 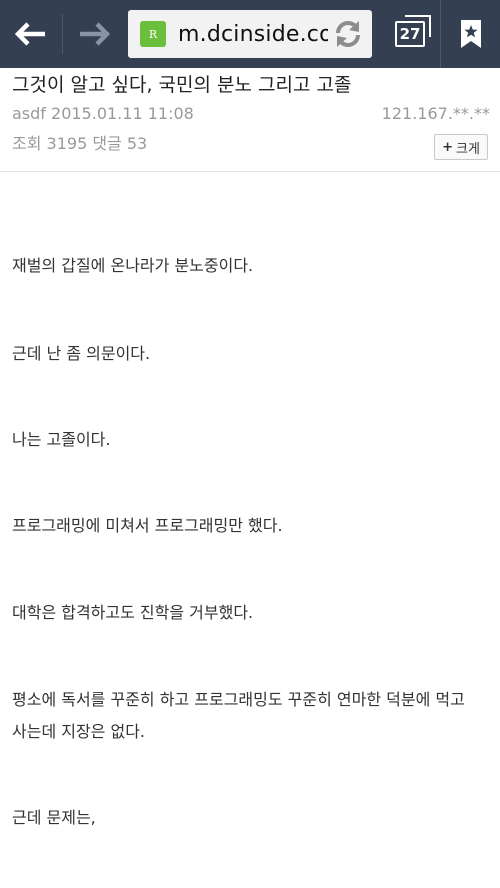 I want to click on reload-icon, so click(x=348, y=34).